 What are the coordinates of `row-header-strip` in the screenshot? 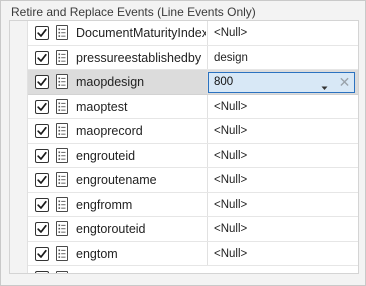 It's located at (19, 147).